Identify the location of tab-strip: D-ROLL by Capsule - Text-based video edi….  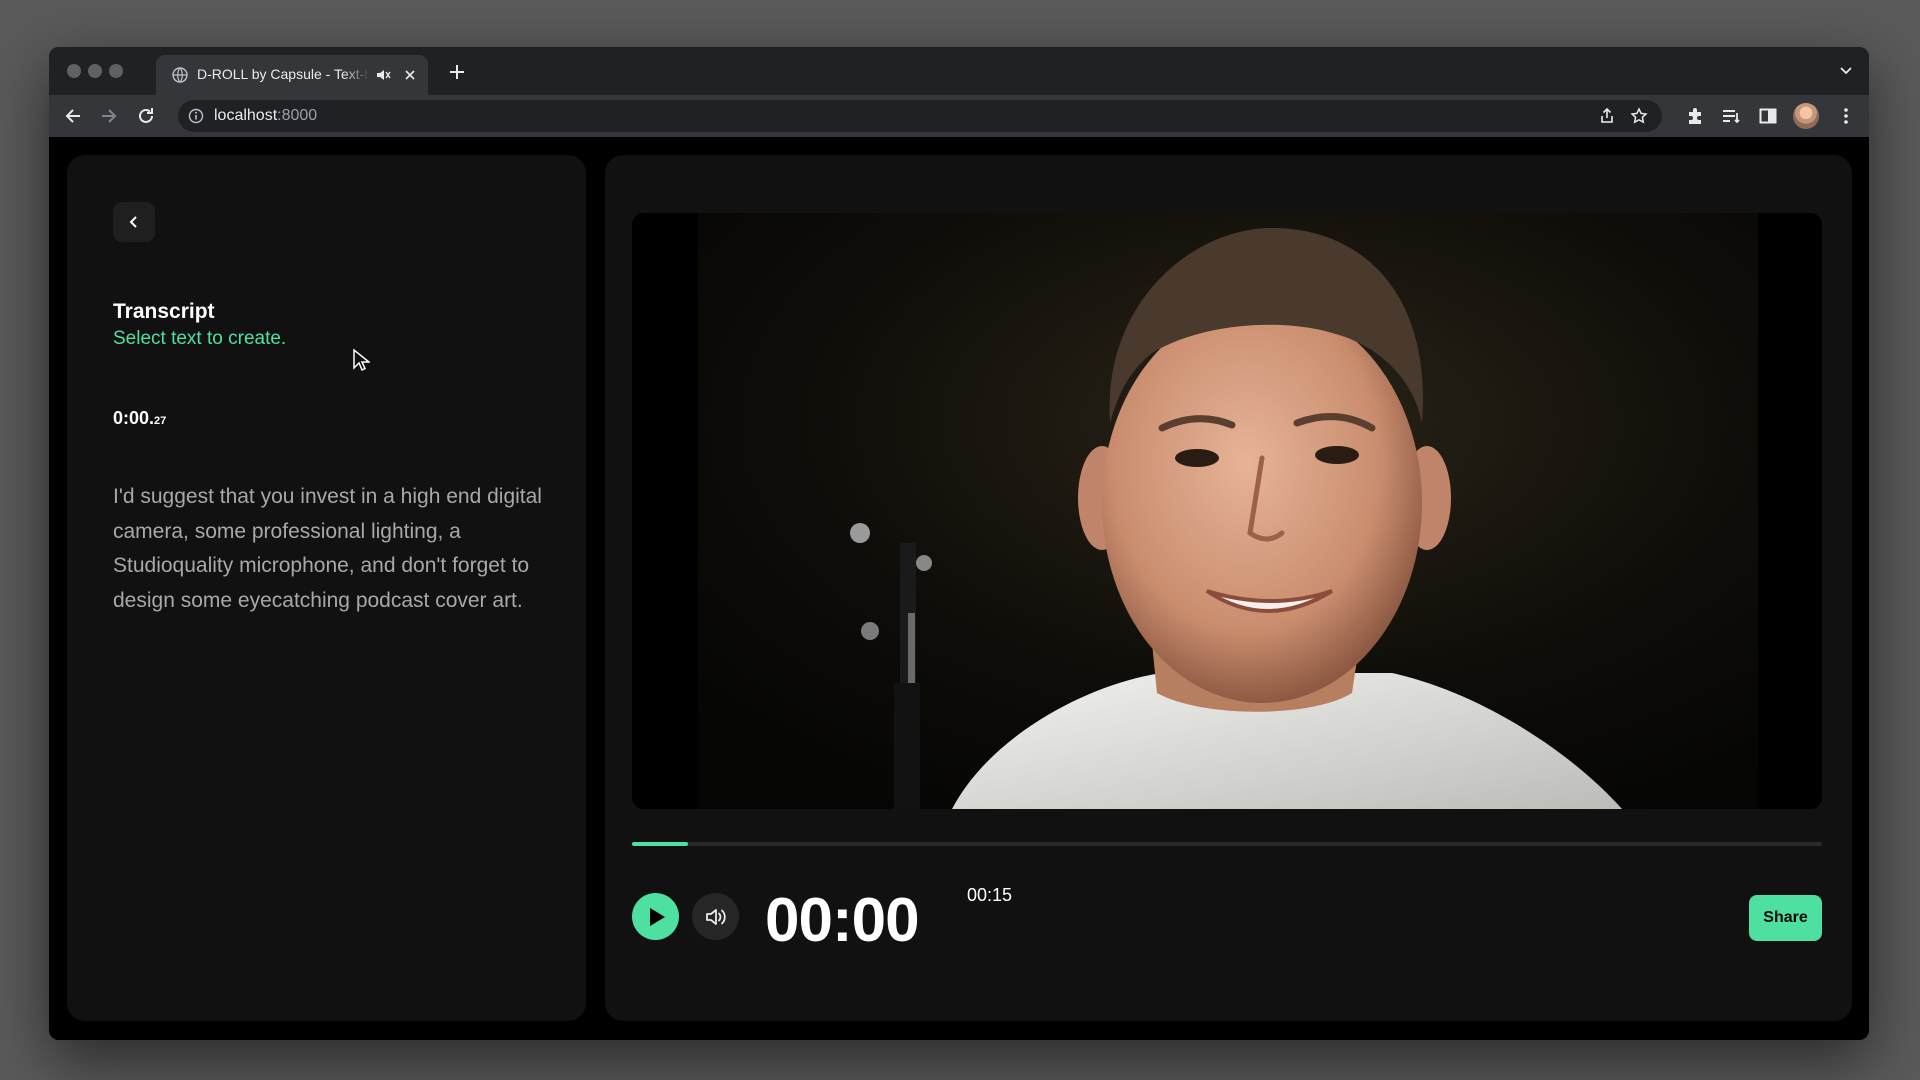
(959, 71).